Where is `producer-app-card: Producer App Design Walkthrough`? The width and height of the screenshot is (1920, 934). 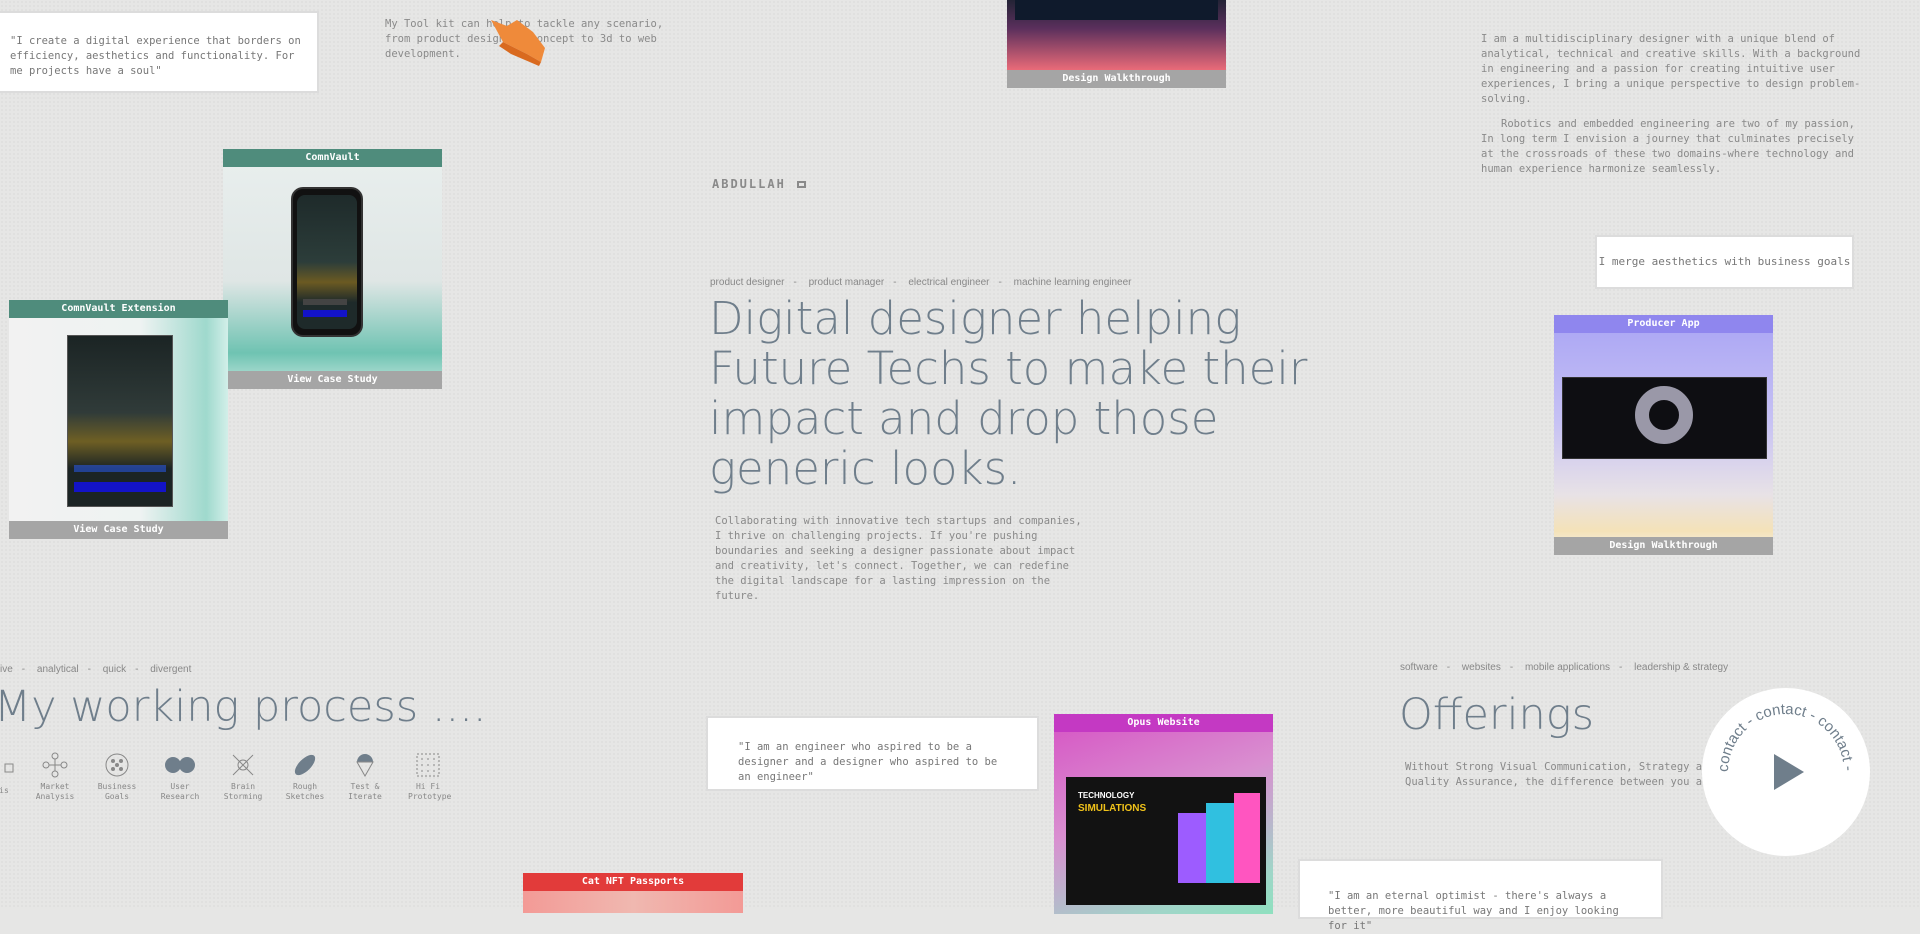
producer-app-card: Producer App Design Walkthrough is located at coordinates (1663, 435).